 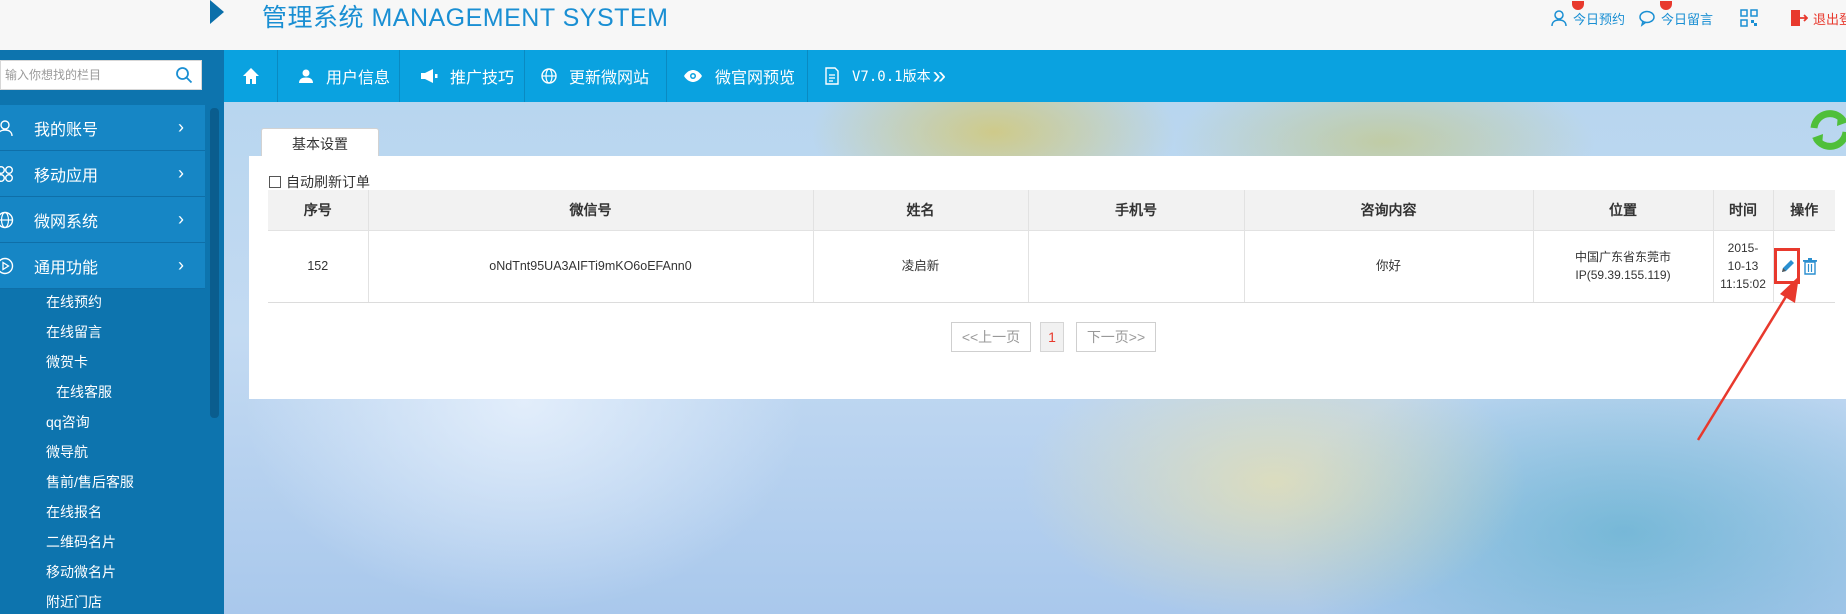 What do you see at coordinates (1788, 266) in the screenshot?
I see `edit-icon` at bounding box center [1788, 266].